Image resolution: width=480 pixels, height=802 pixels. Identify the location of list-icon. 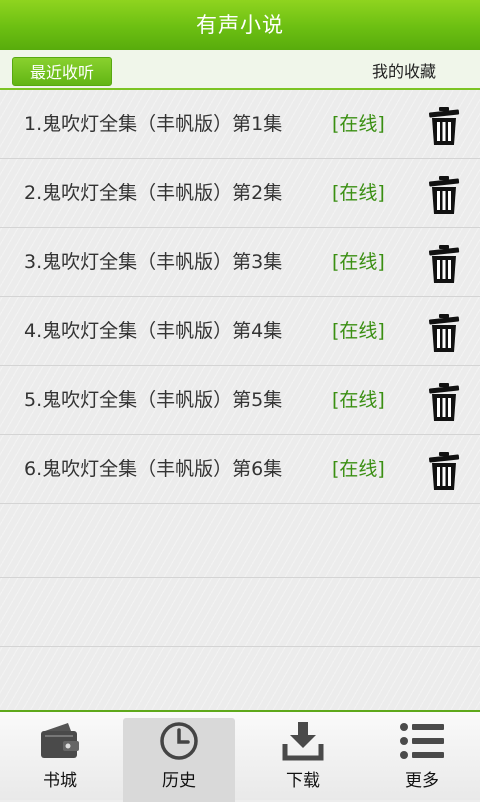
(422, 741).